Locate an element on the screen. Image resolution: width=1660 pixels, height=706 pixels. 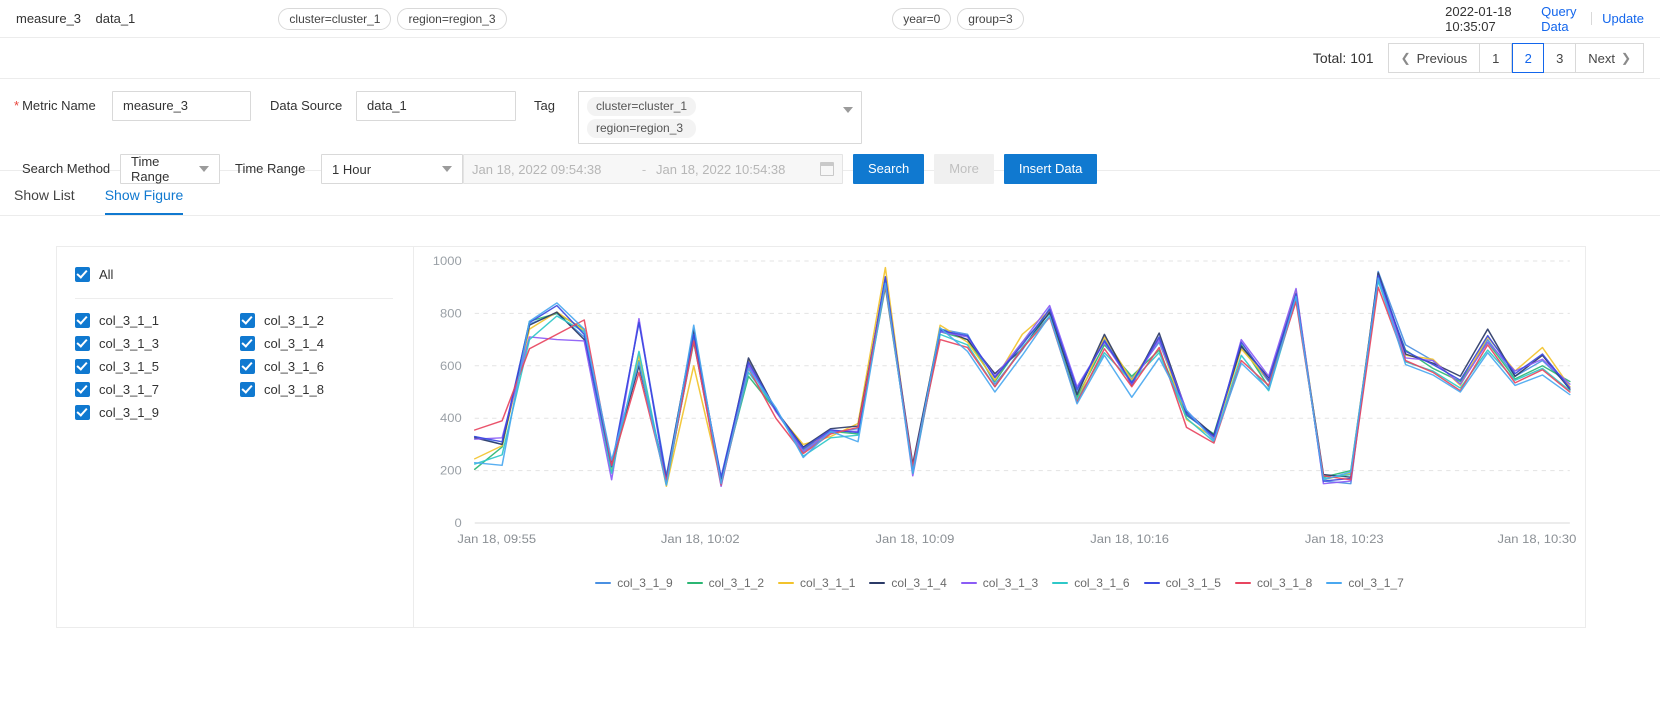
legend-label: col_3_1_3 is located at coordinates (1010, 583).